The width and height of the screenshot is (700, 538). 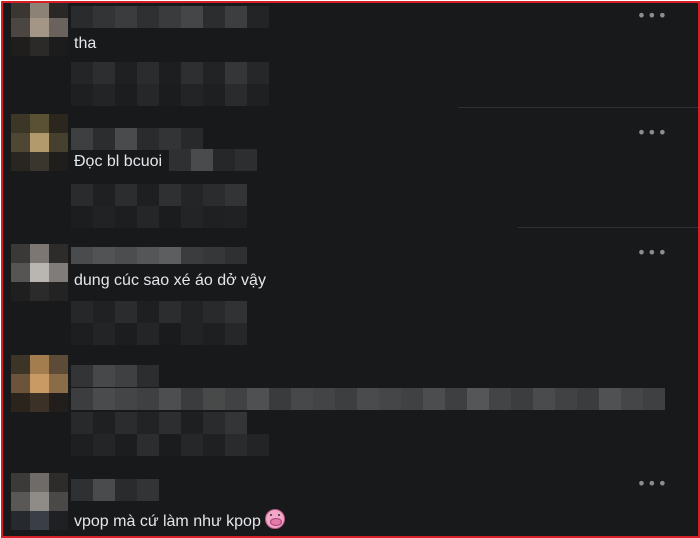 I want to click on comment-text-row: vpop mà cứ làm như kpop, so click(x=179, y=520).